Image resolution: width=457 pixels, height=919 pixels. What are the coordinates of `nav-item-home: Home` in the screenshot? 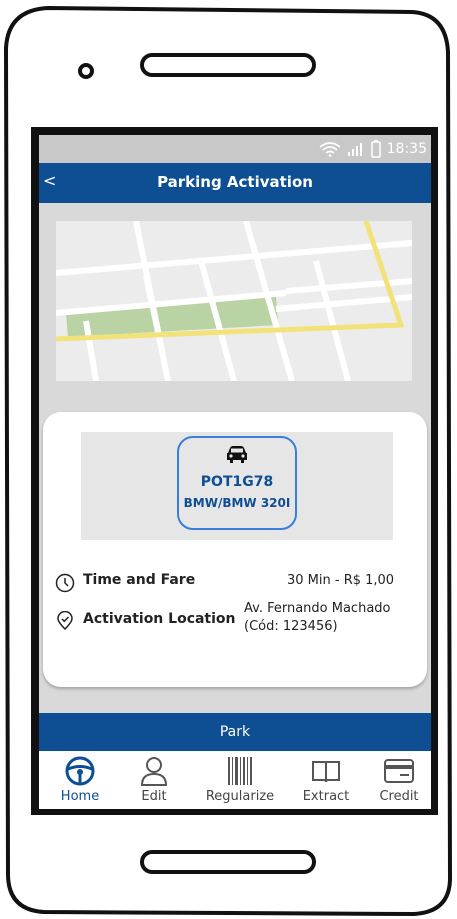 It's located at (80, 780).